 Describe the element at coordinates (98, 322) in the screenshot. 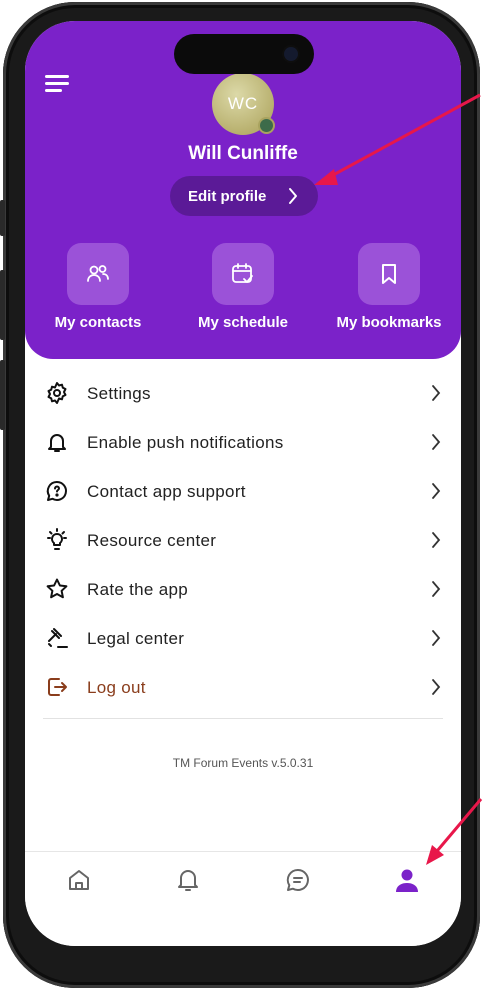

I see `quick-action-label: My contacts` at that location.